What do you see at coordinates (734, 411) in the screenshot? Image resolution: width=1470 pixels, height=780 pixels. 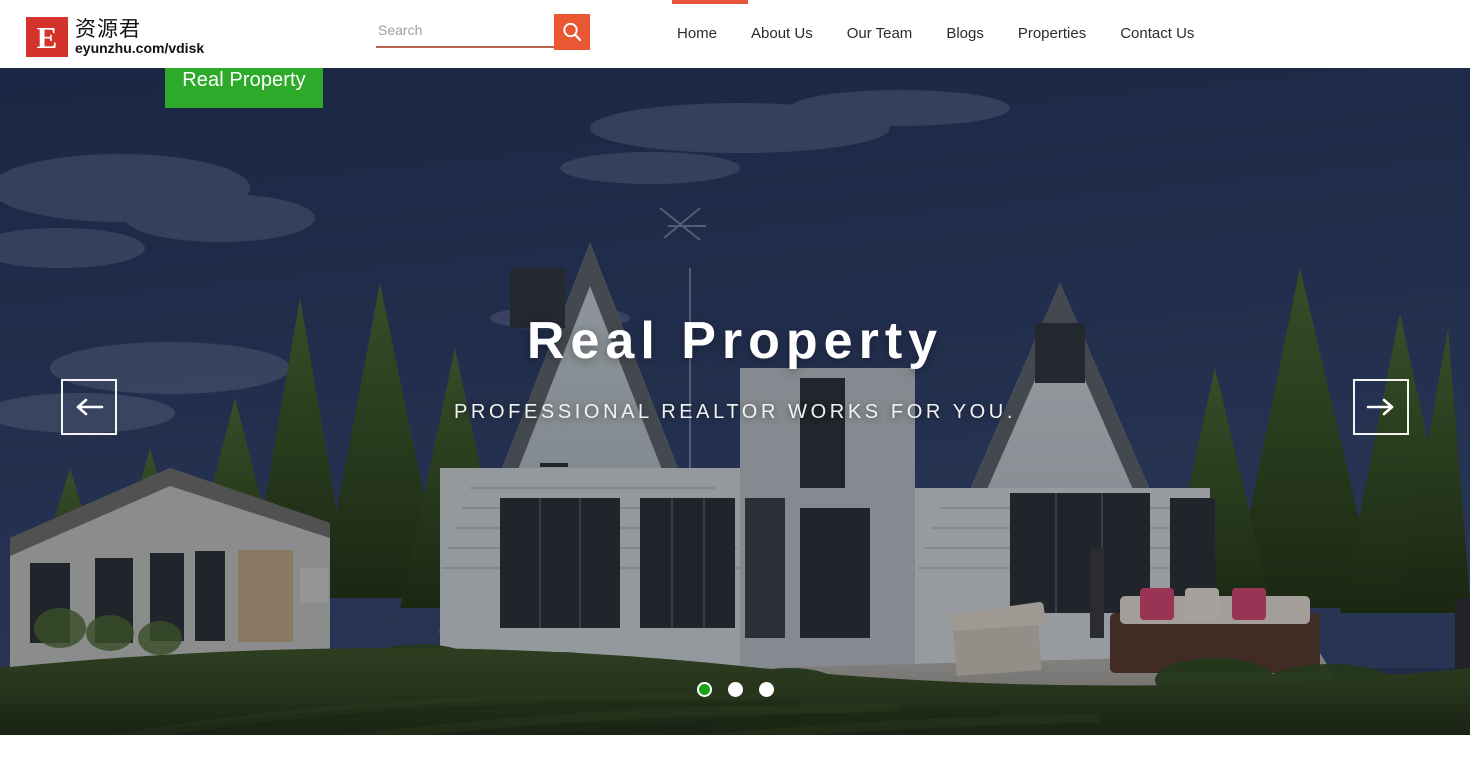 I see `hero-subtitle: PROFESSIONAL REALTOR WORKS FOR YOU.` at bounding box center [734, 411].